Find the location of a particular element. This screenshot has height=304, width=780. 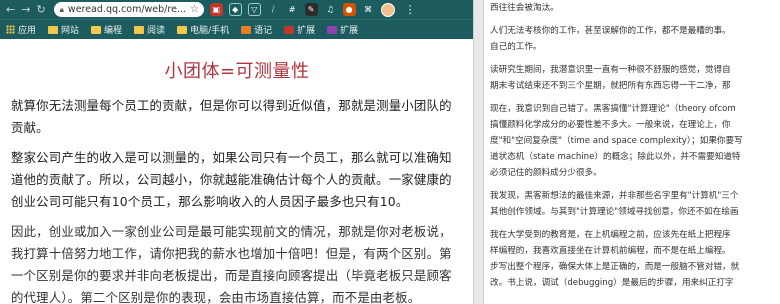

extension-music-icon: ♫ is located at coordinates (330, 9).